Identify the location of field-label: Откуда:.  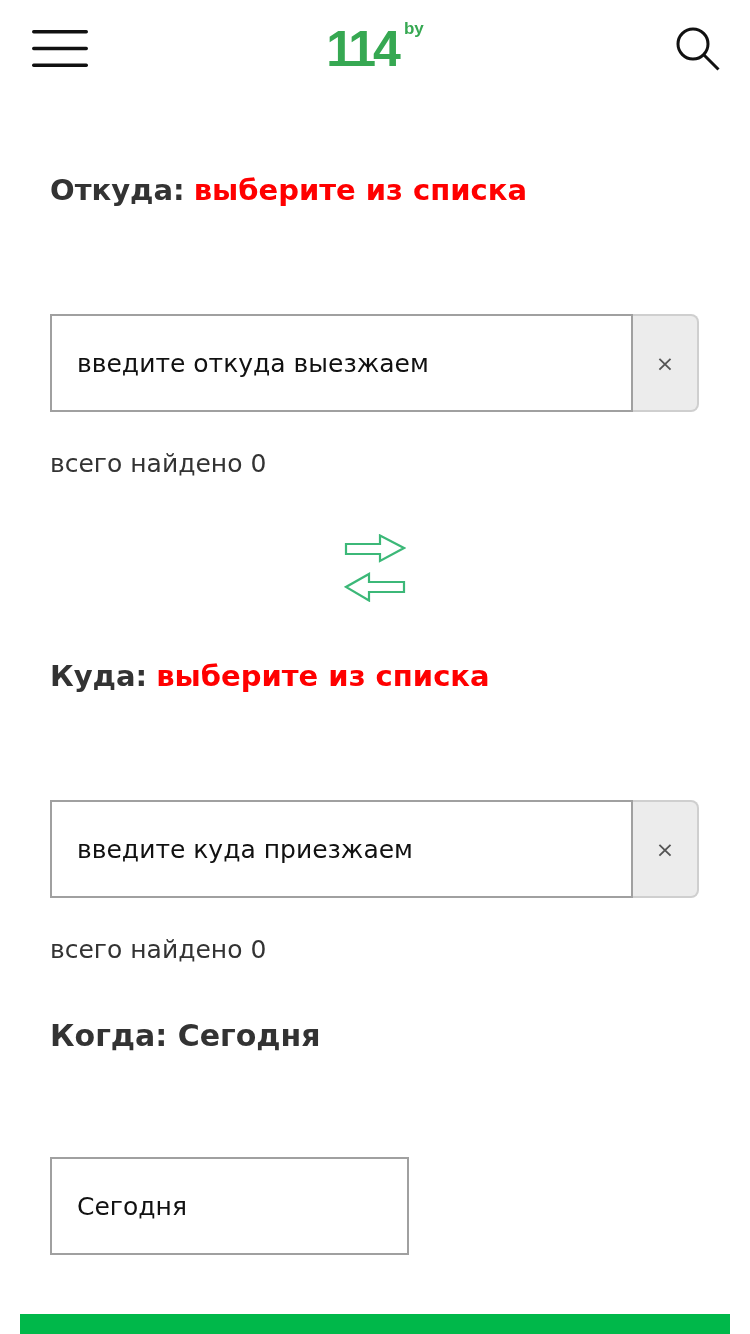
(117, 190).